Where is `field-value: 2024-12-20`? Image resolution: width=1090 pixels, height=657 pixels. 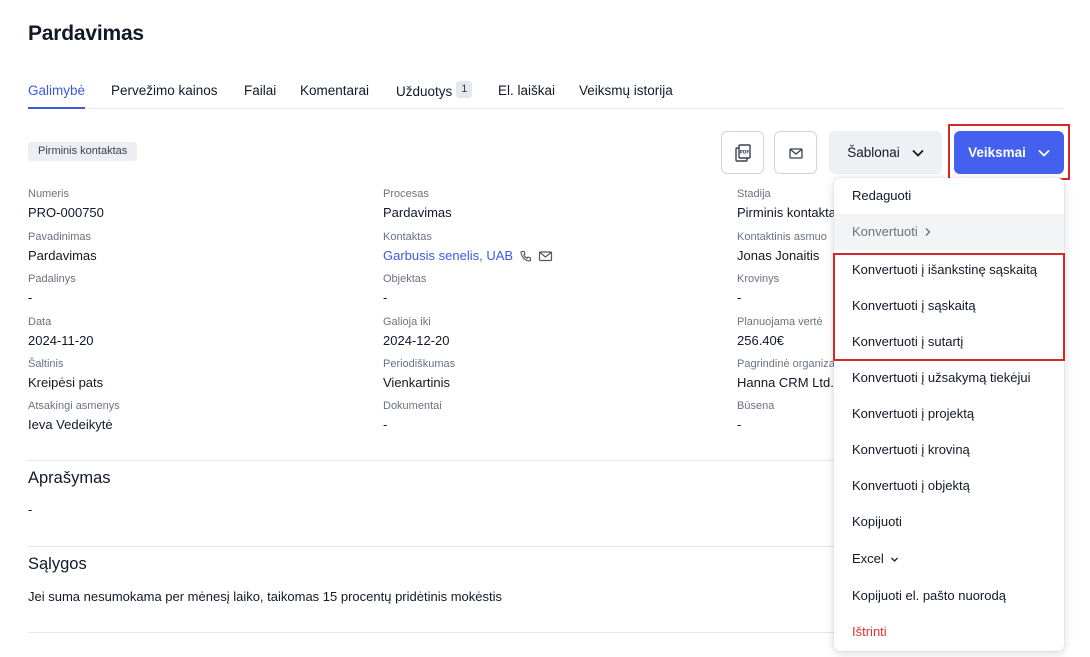
field-value: 2024-12-20 is located at coordinates (416, 340).